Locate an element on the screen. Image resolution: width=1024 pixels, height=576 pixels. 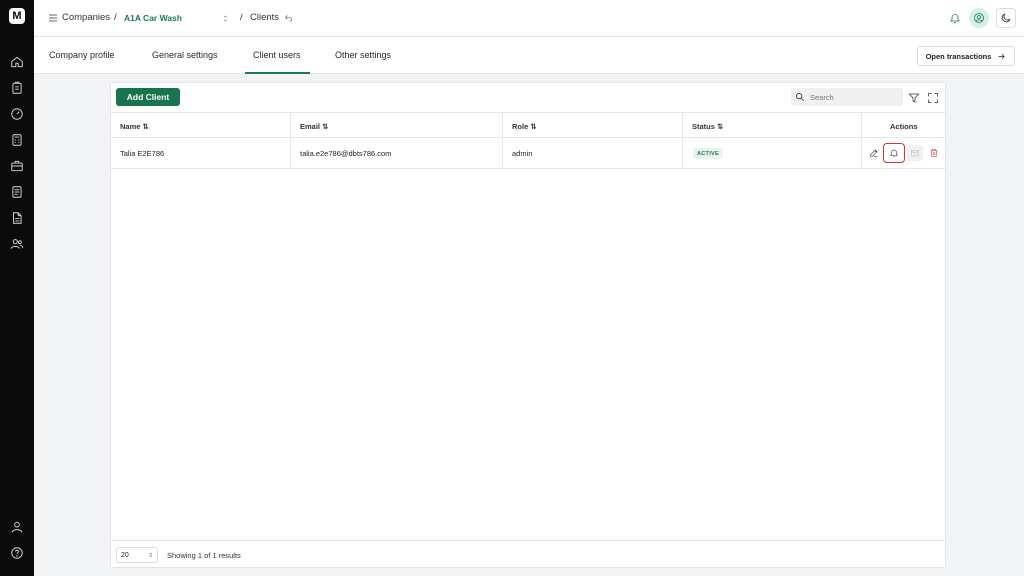
app-logo: M is located at coordinates (17, 16).